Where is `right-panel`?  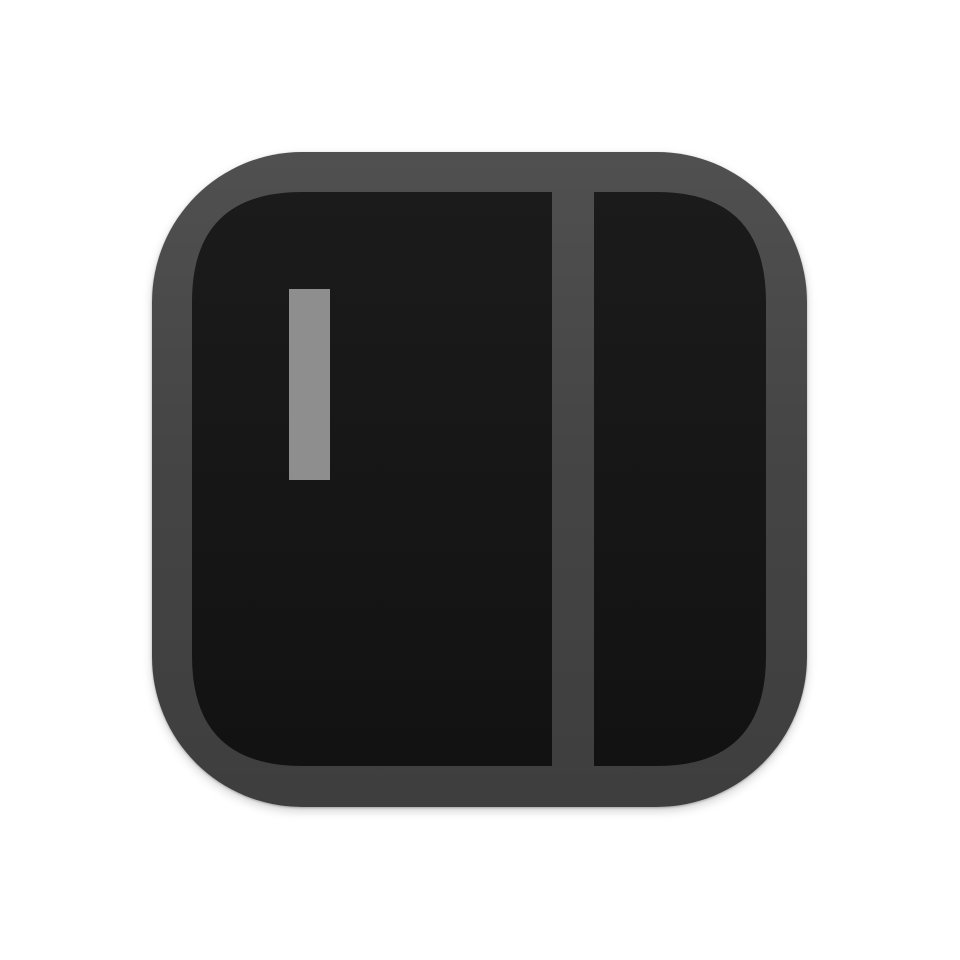 right-panel is located at coordinates (680, 479).